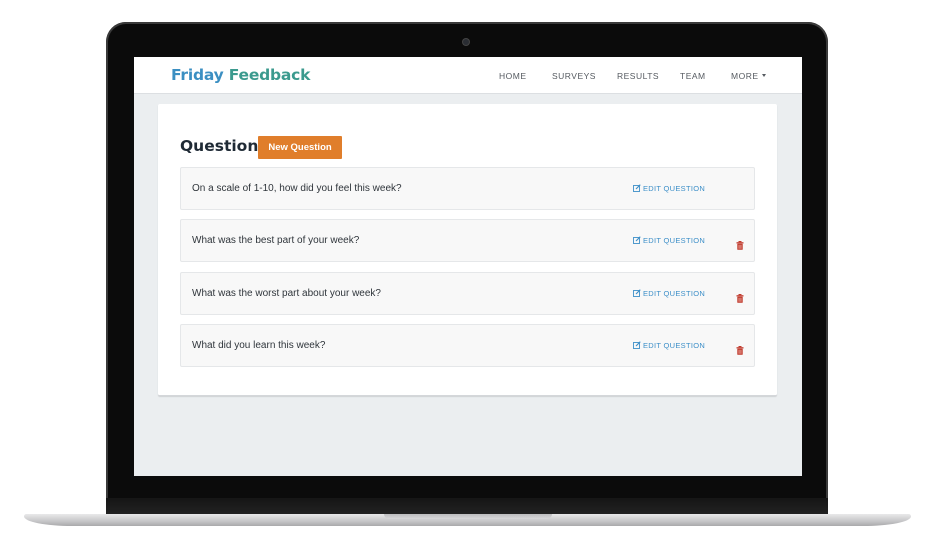 The width and height of the screenshot is (950, 556). I want to click on question-text: What did you learn this week?, so click(259, 345).